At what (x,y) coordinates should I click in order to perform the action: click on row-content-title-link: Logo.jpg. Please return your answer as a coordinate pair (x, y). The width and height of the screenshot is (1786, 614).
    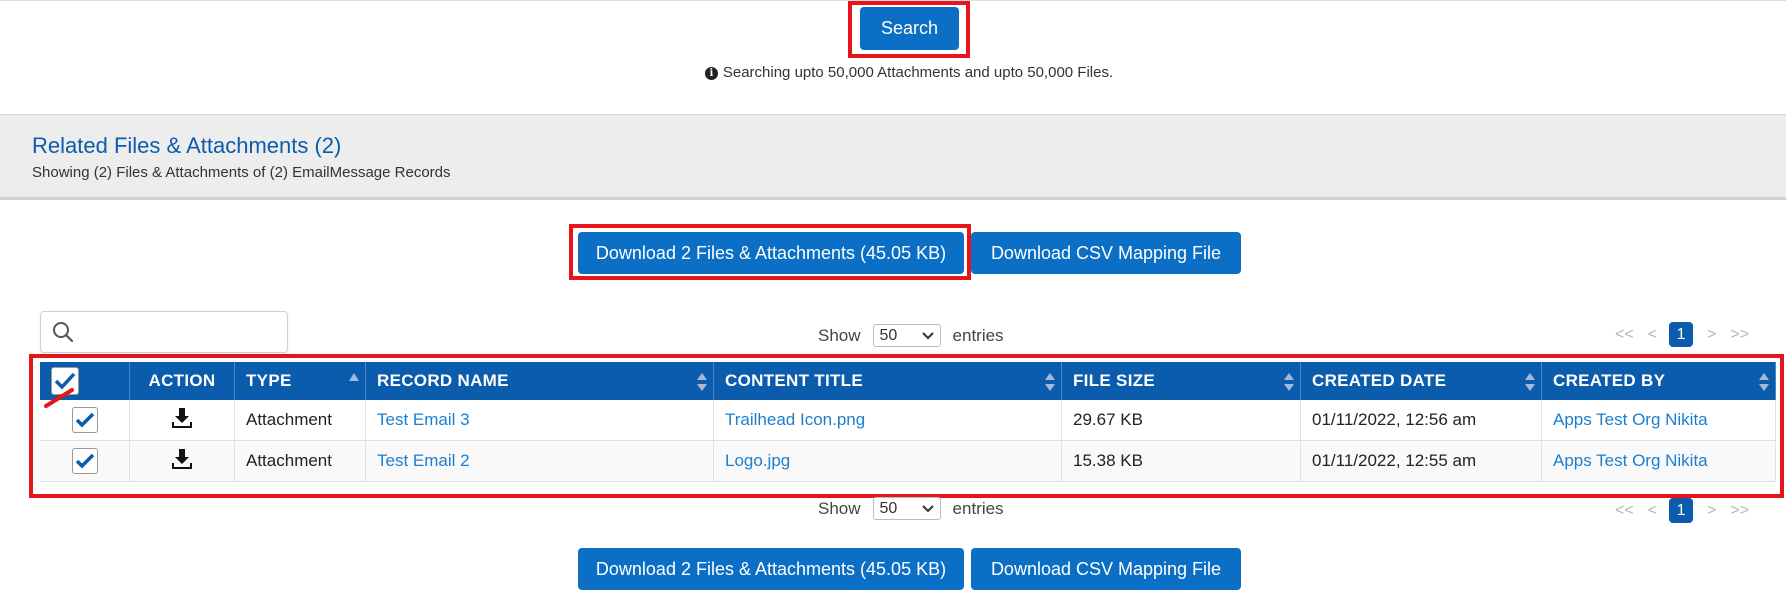
    Looking at the image, I should click on (887, 461).